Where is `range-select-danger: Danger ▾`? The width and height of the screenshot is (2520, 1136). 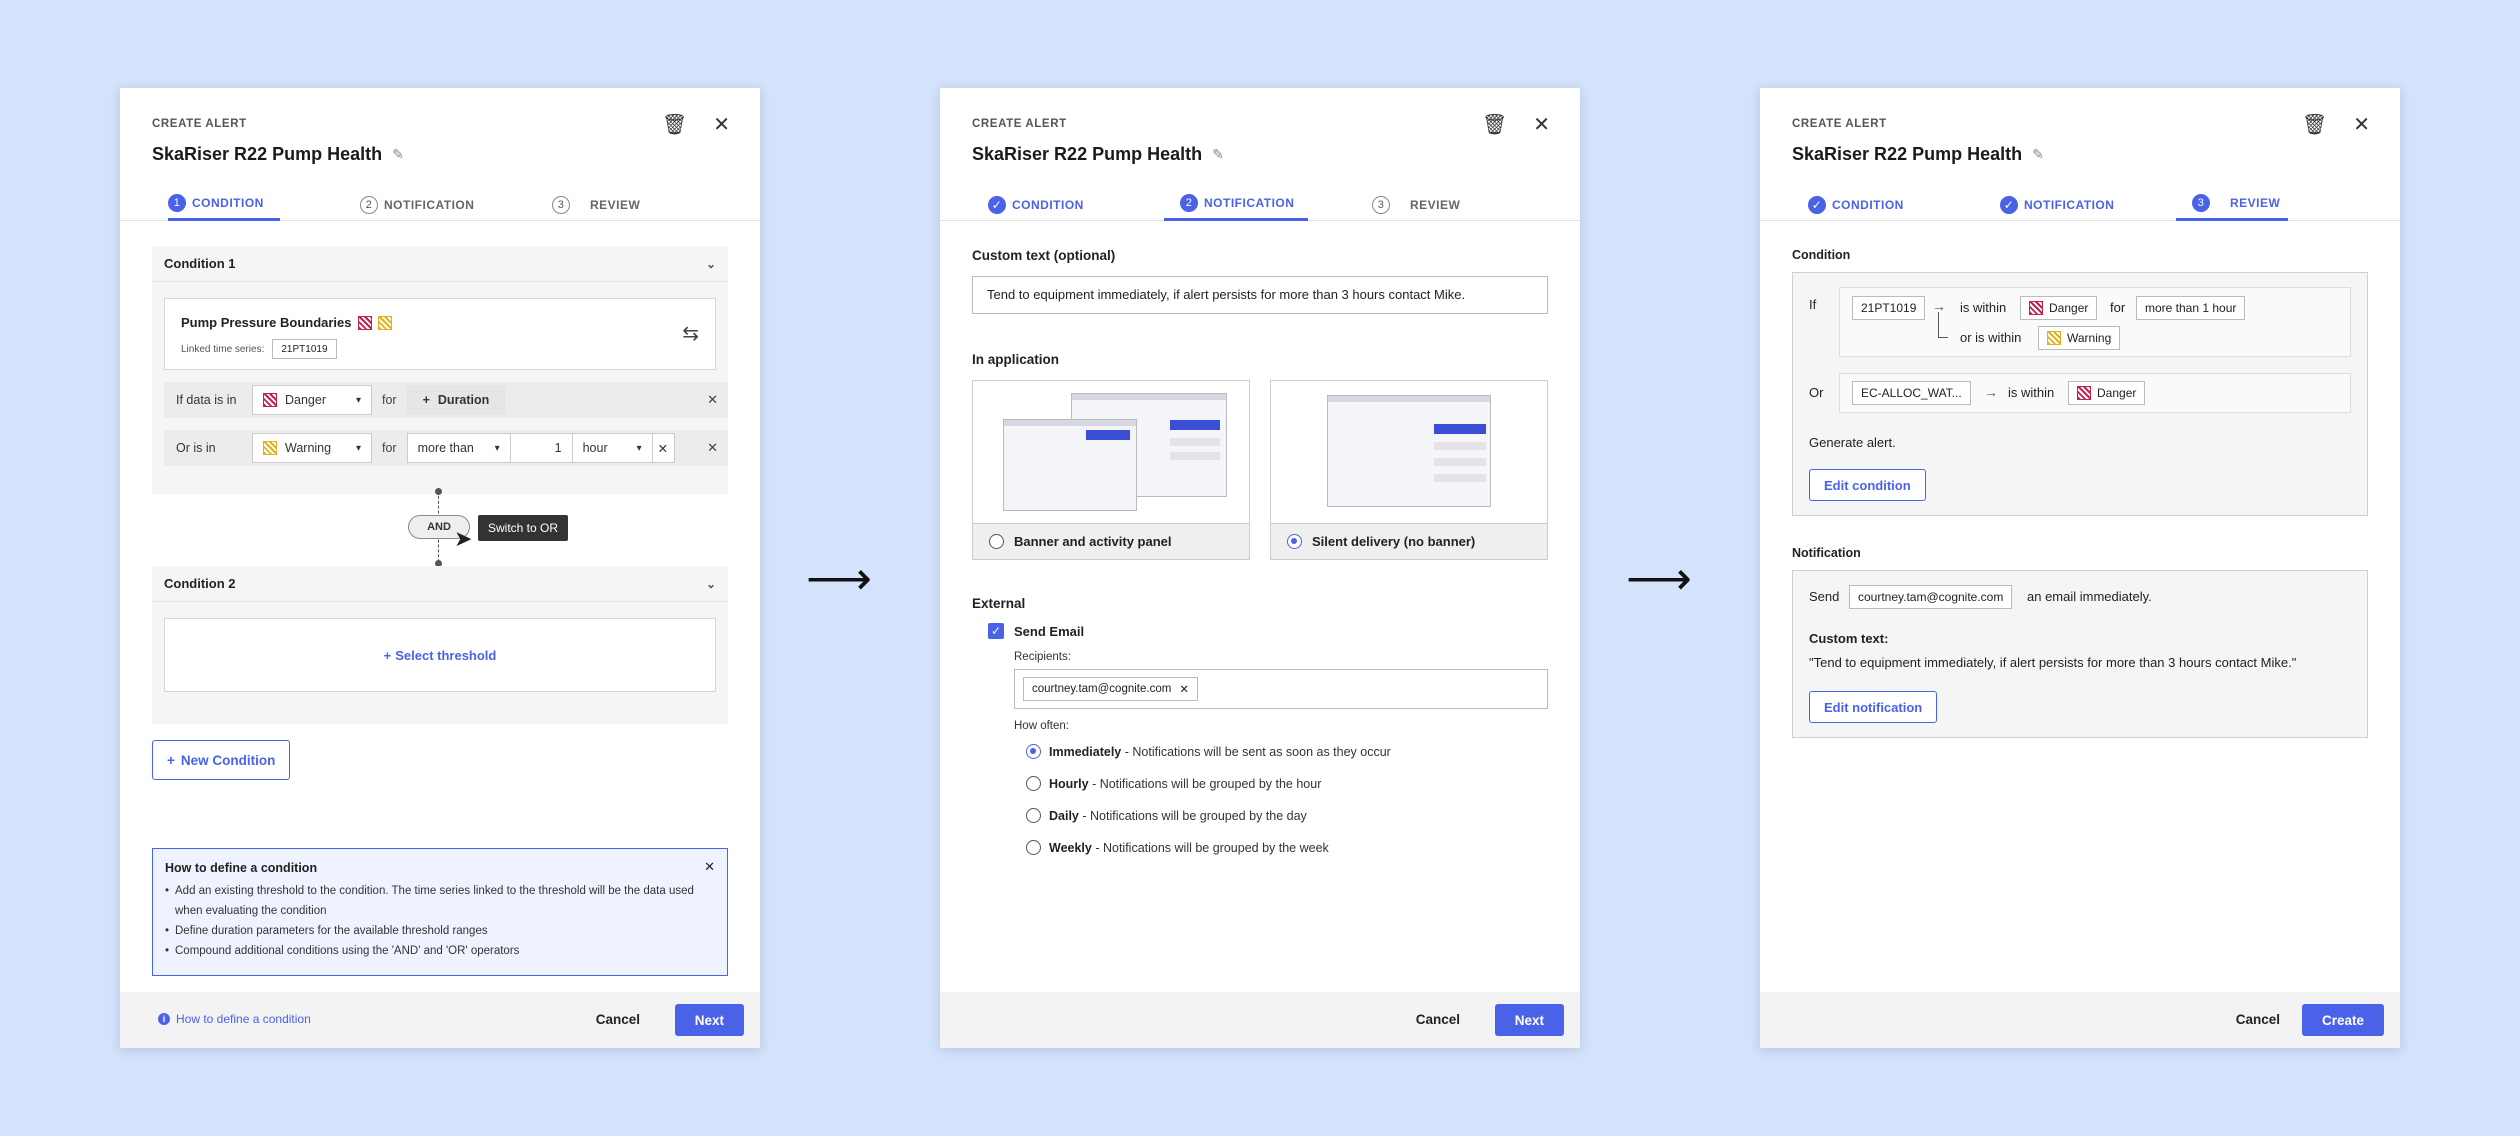
range-select-danger: Danger ▾ is located at coordinates (312, 400).